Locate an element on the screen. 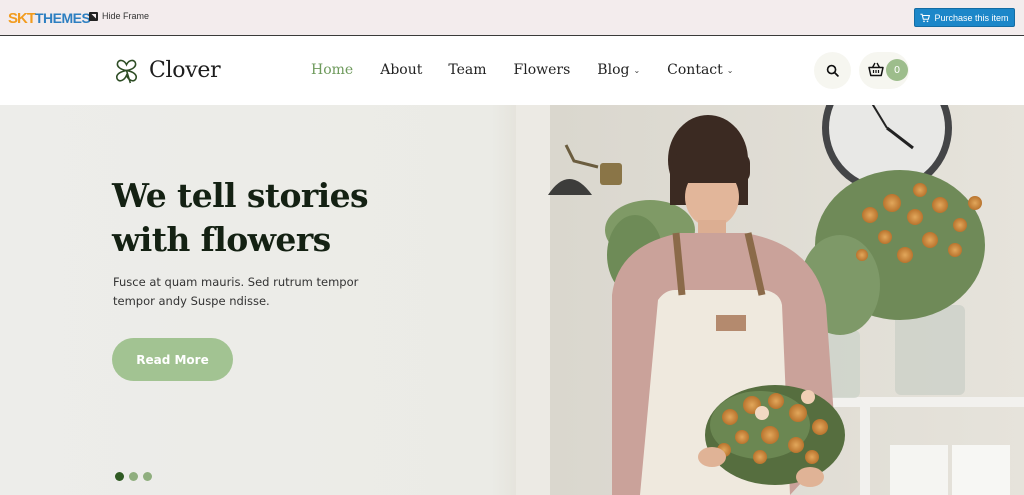 The width and height of the screenshot is (1024, 495). main-nav: Home About Team Flowers Blog ⌄ Contact ⌄ is located at coordinates (522, 70).